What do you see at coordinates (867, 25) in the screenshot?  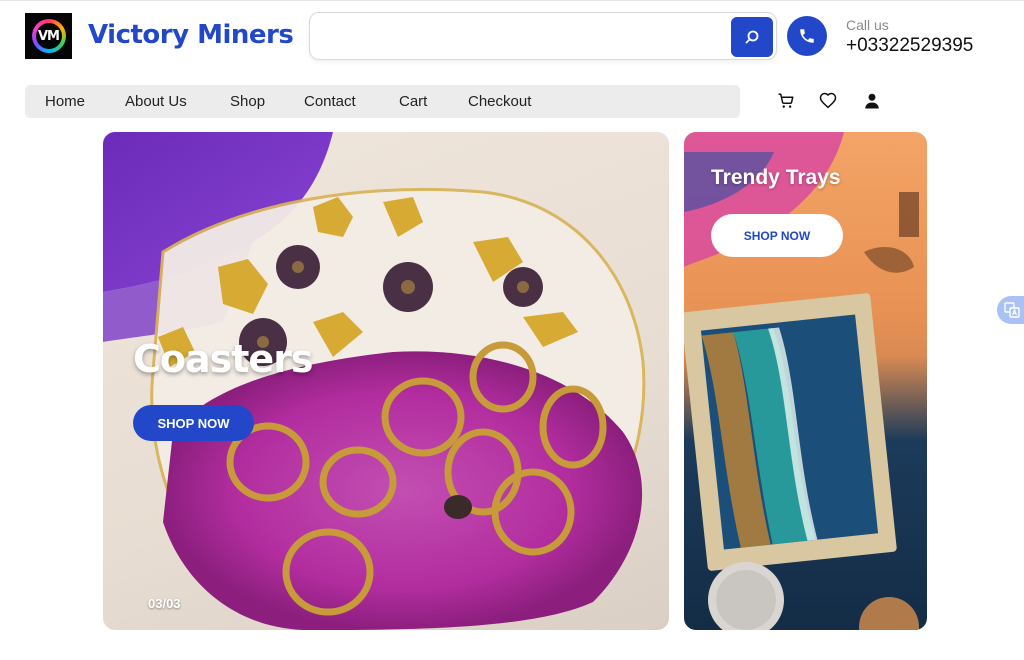 I see `call-us-label: Call us` at bounding box center [867, 25].